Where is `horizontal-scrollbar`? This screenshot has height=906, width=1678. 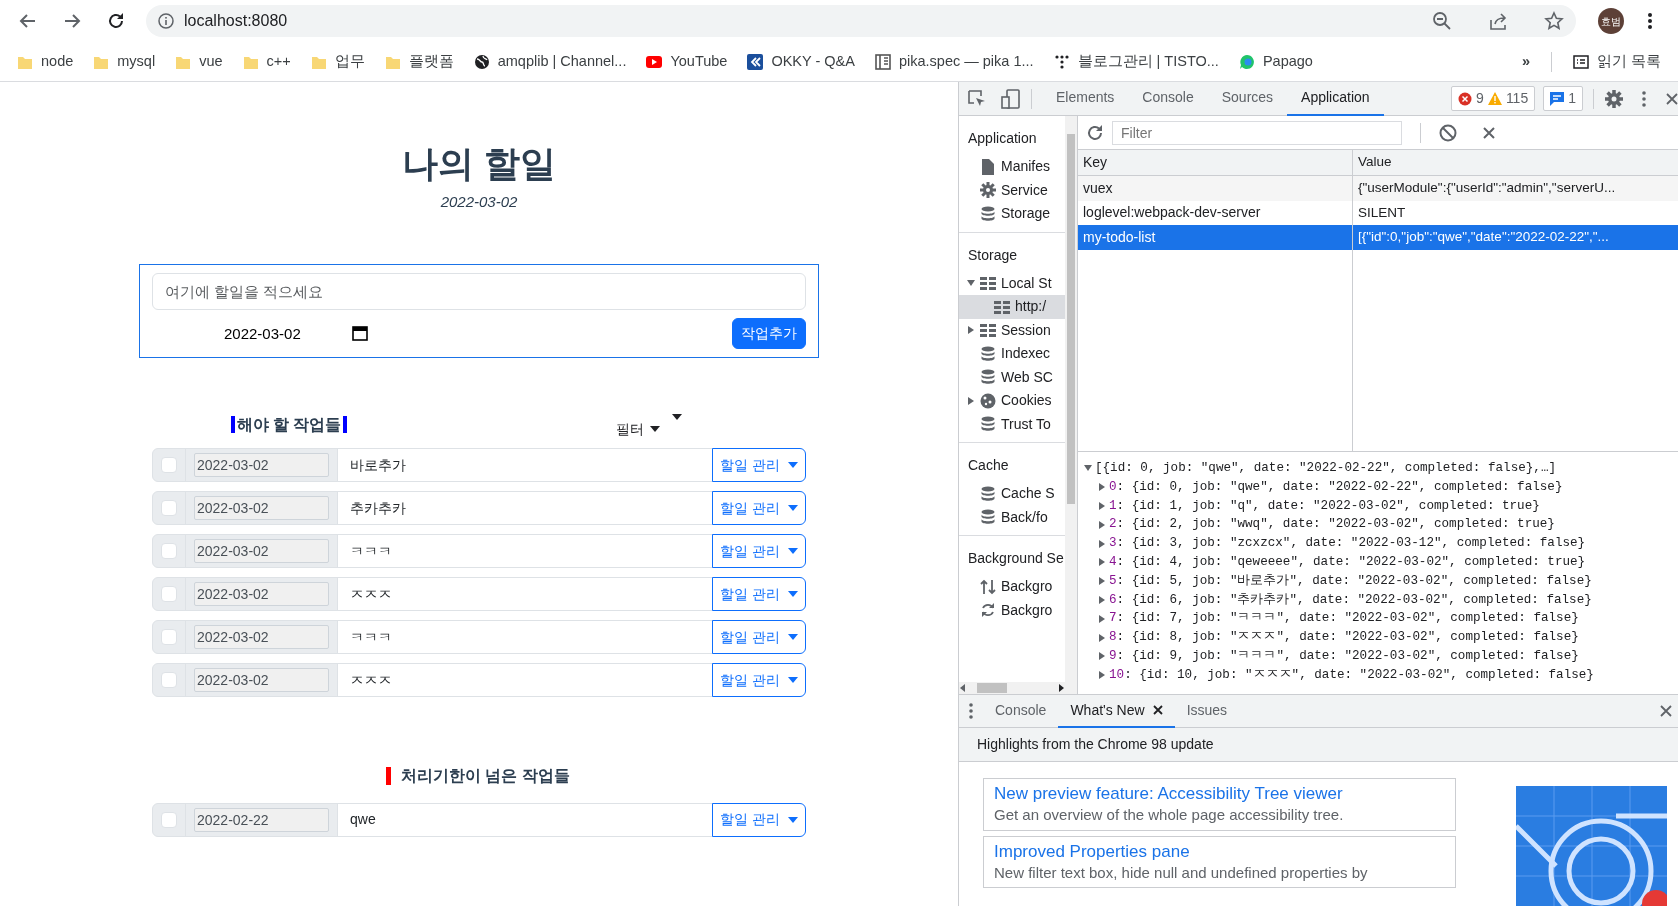 horizontal-scrollbar is located at coordinates (1012, 688).